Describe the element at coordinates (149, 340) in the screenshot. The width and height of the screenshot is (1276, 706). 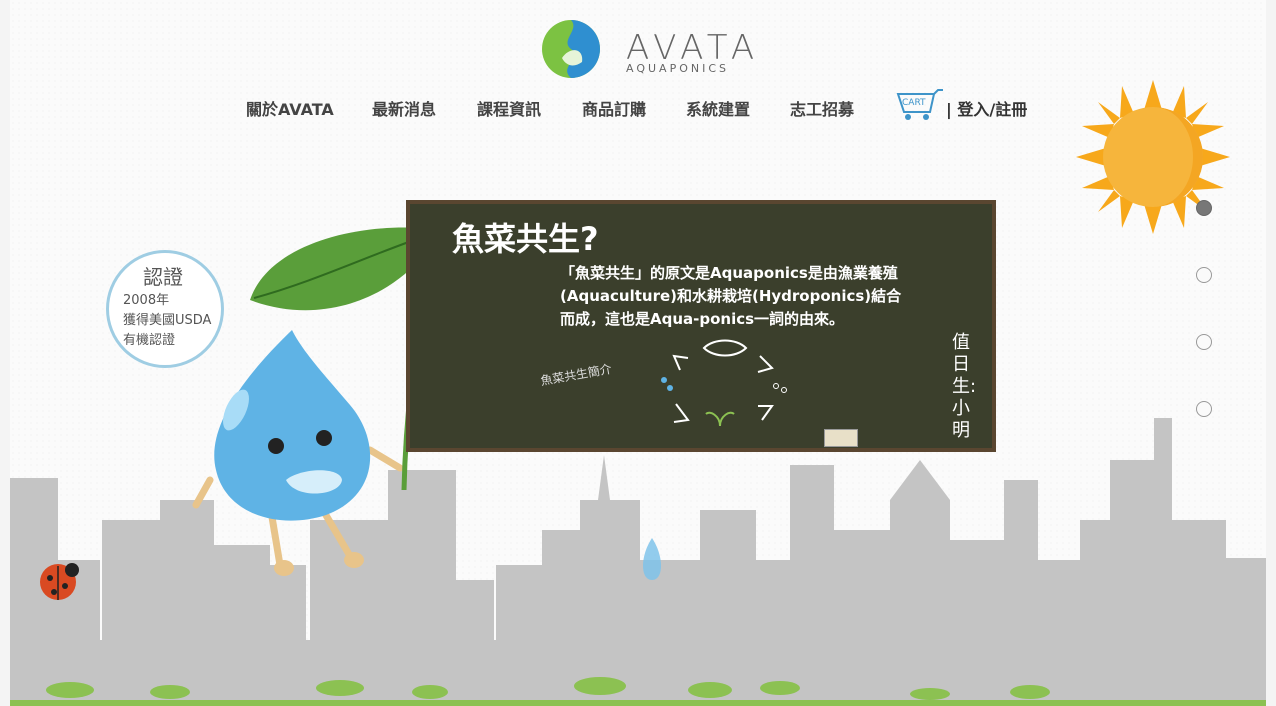
I see `bubble-line-3: 有機認證` at that location.